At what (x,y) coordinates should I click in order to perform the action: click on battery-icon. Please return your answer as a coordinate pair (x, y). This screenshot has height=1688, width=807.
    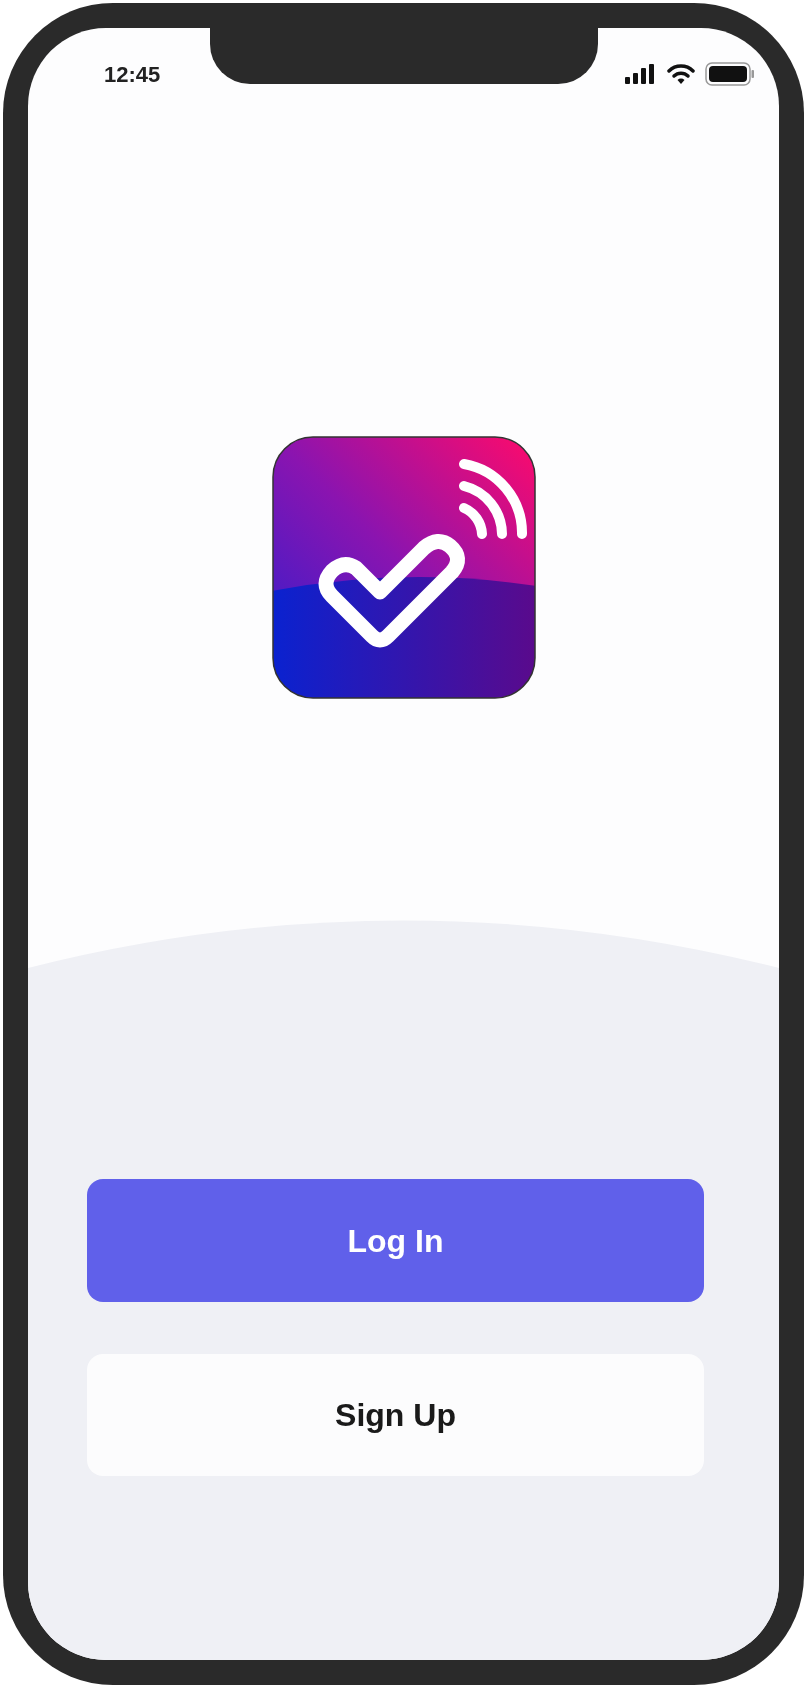
    Looking at the image, I should click on (730, 74).